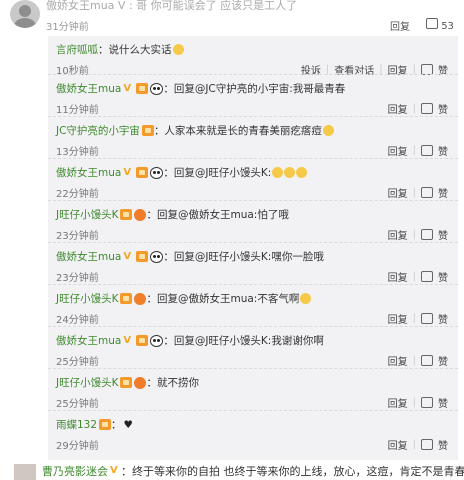 This screenshot has width=464, height=480. I want to click on list-item: JC守护亮的小宇宙 ：人家本来就是长的青春美丽疙瘩痘 13分钟前 回复 | 赞, so click(253, 137).